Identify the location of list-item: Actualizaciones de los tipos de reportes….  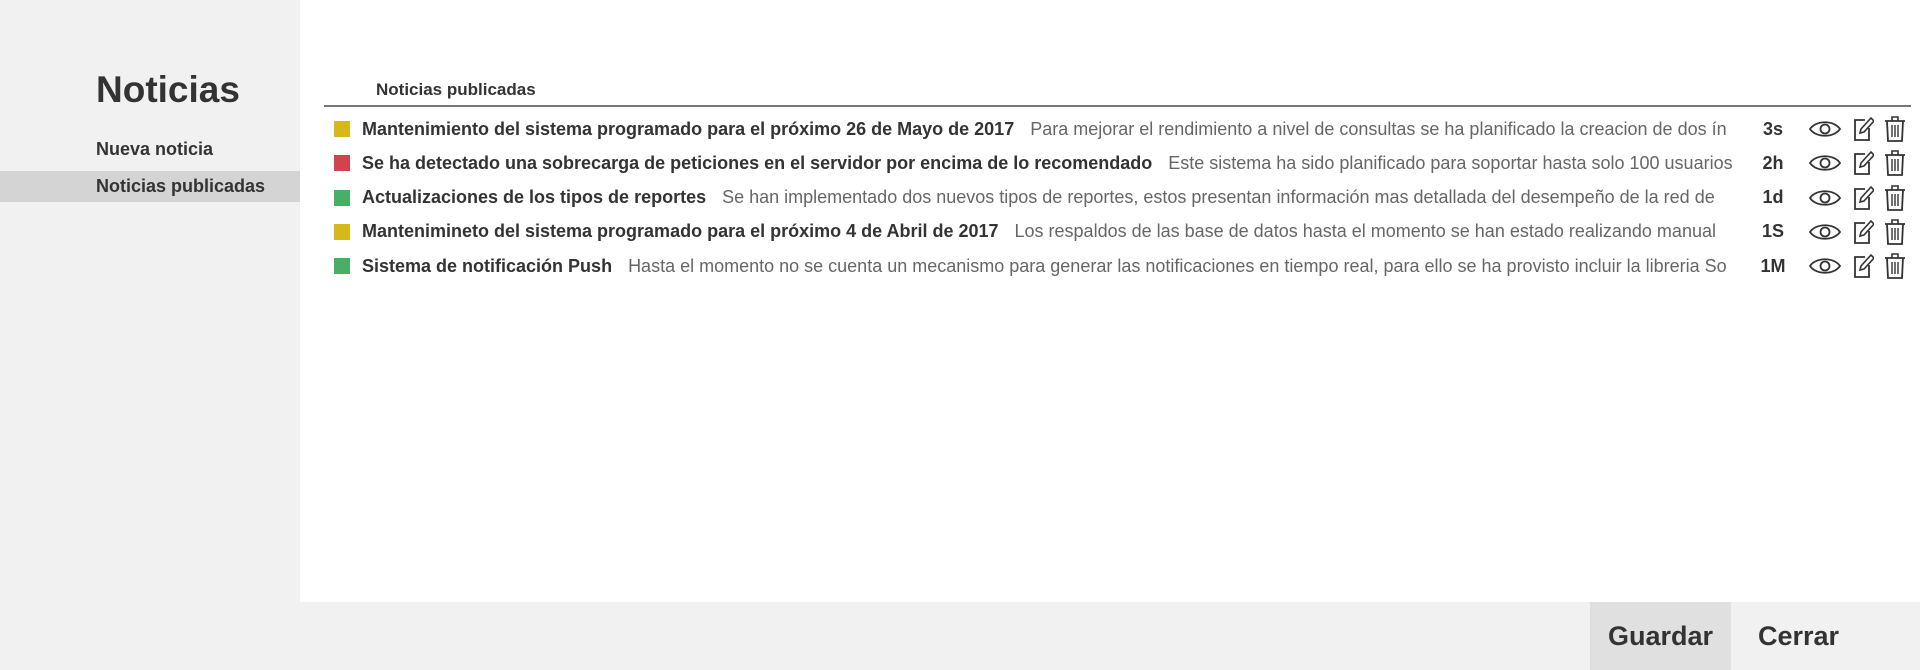
(1119, 198).